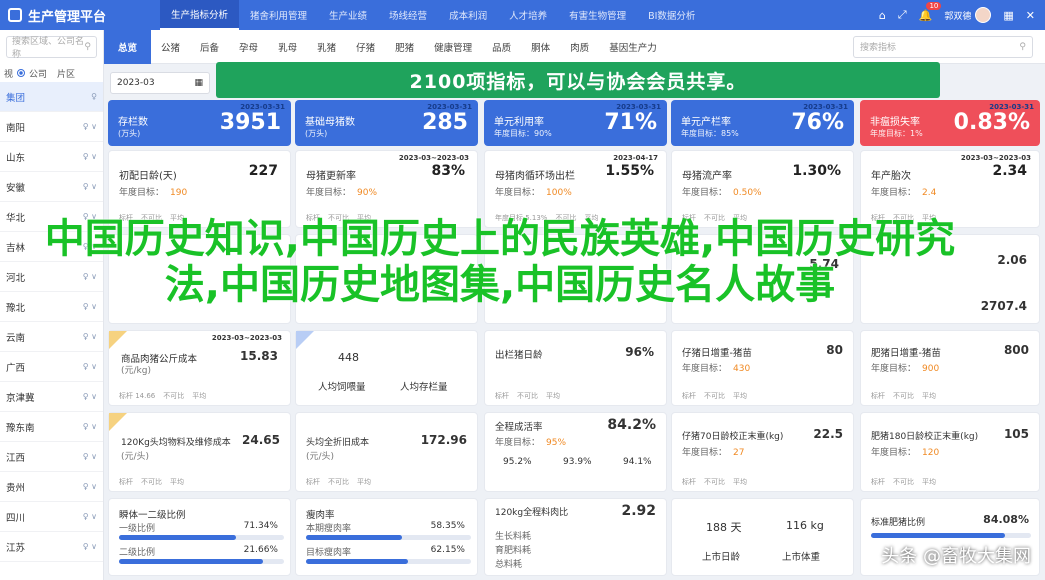 This screenshot has width=1045, height=580. What do you see at coordinates (951, 535) in the screenshot?
I see `standard-pig-progress` at bounding box center [951, 535].